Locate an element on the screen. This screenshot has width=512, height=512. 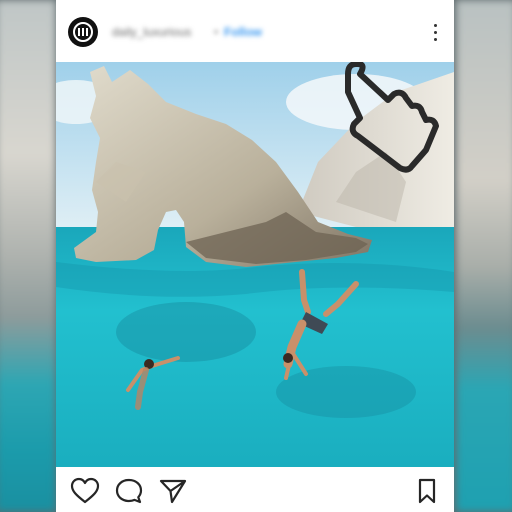
post-header: daily_luxurious • Follow is located at coordinates (255, 31).